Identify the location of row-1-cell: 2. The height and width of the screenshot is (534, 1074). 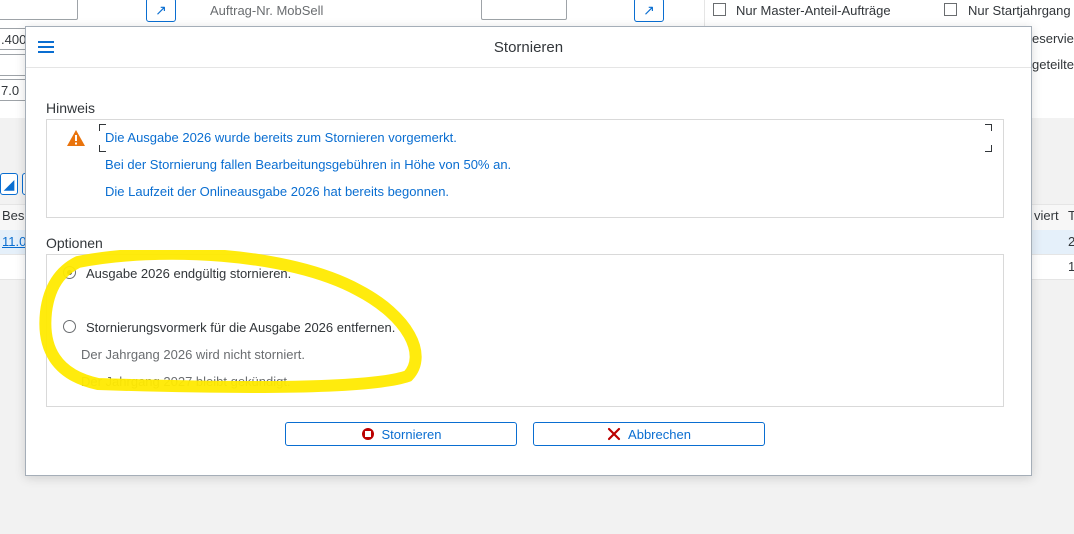
(1071, 241).